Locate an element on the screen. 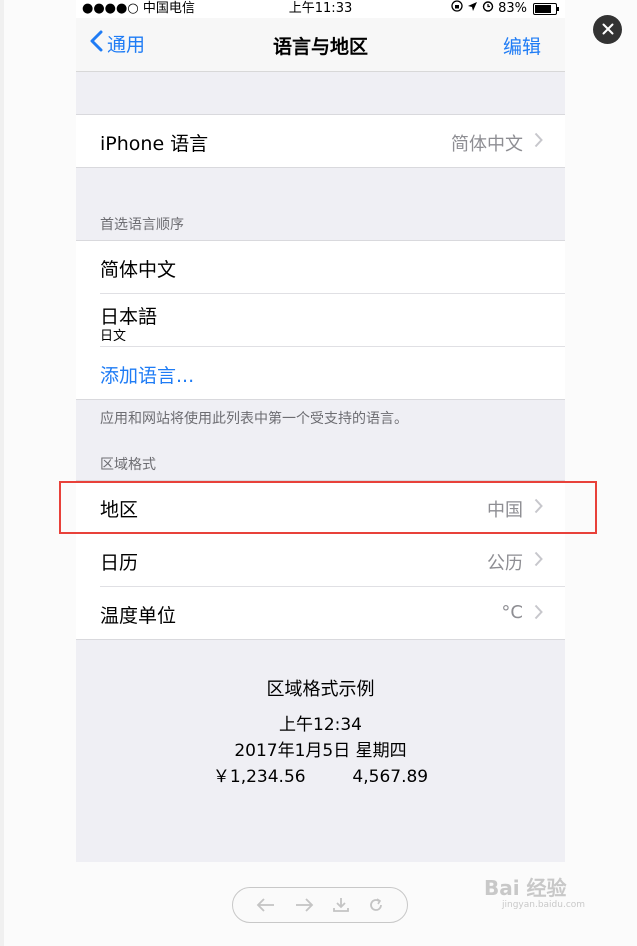 The height and width of the screenshot is (946, 637). page-title: 语言与地区 is located at coordinates (320, 47).